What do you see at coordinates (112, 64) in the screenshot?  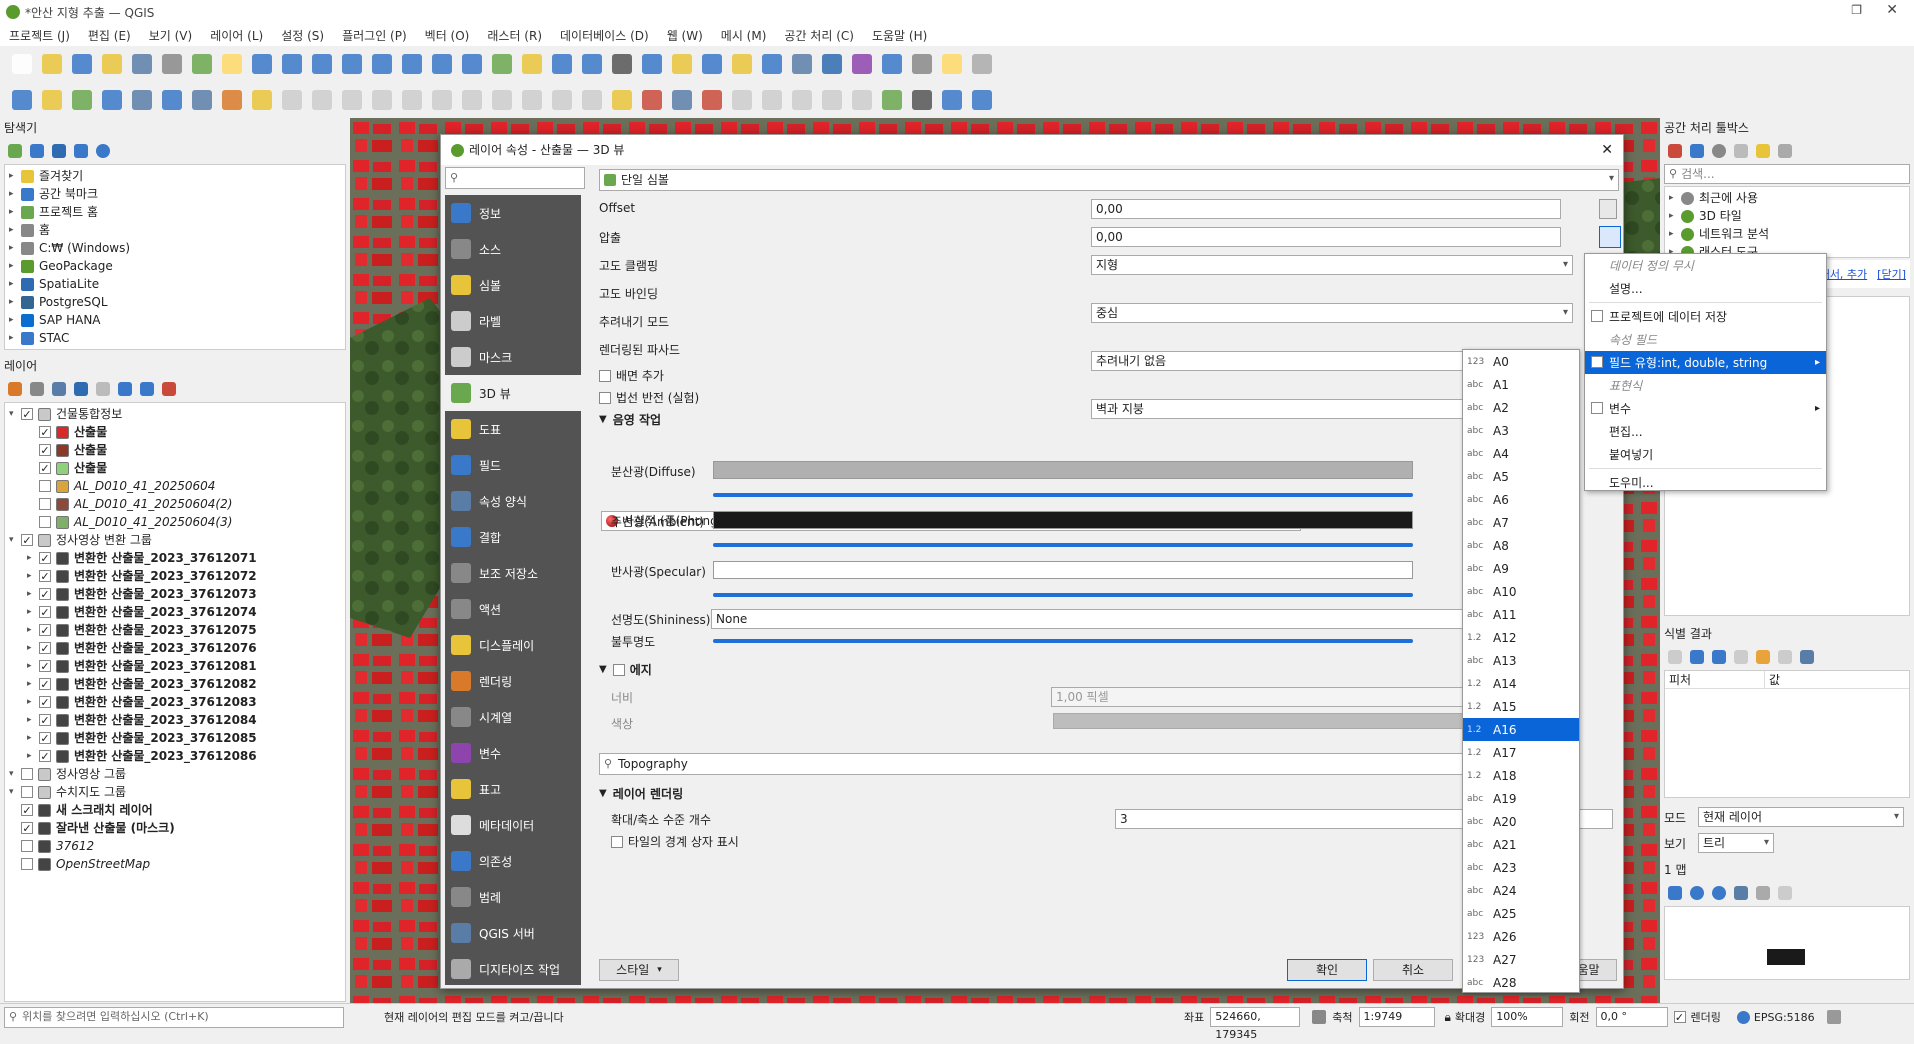 I see `save-as-icon` at bounding box center [112, 64].